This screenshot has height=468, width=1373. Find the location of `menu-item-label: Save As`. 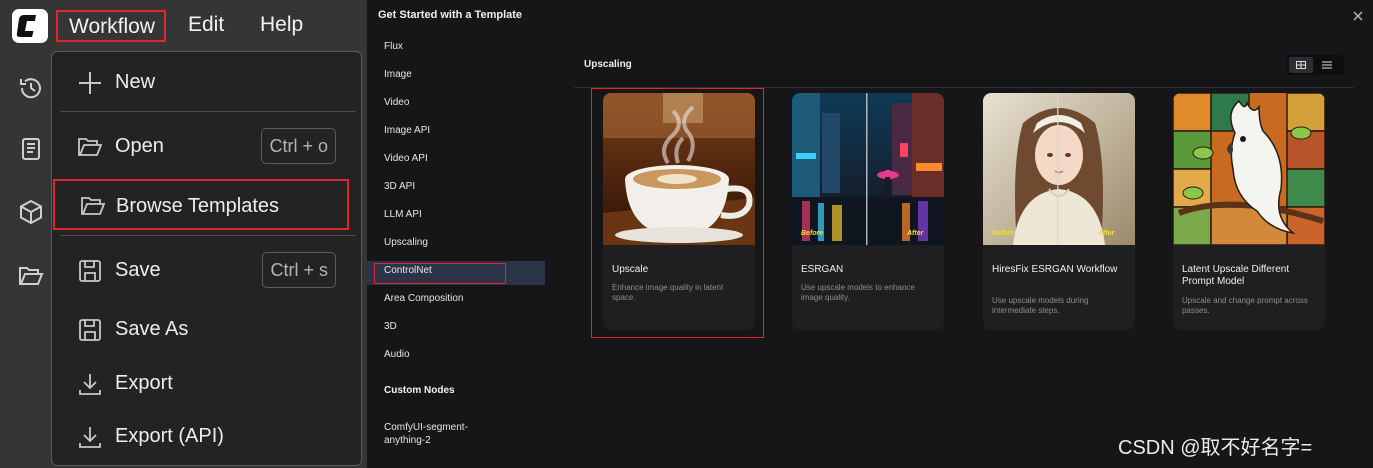

menu-item-label: Save As is located at coordinates (152, 329).